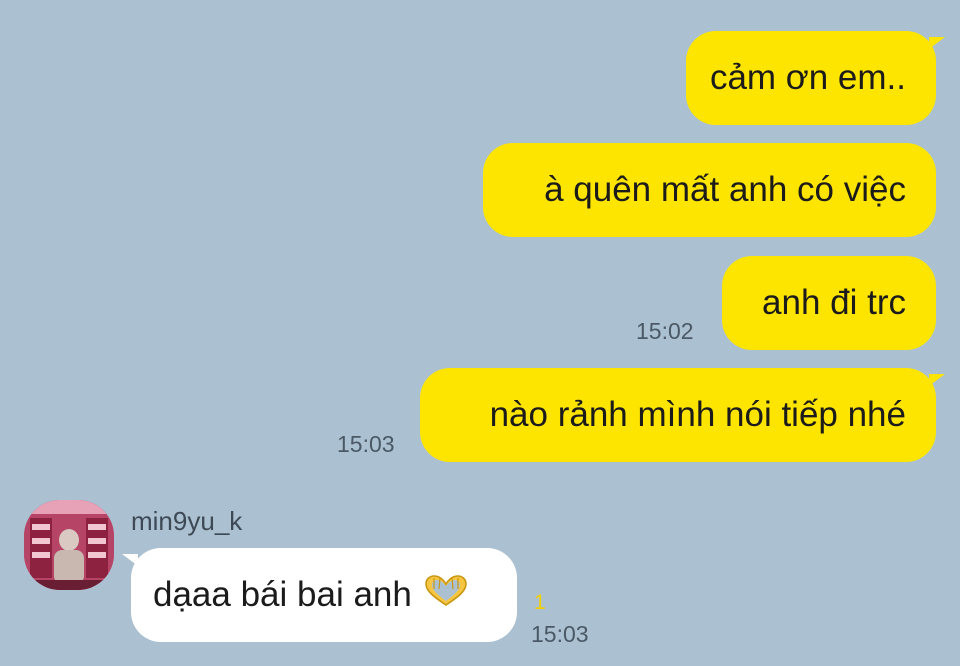  What do you see at coordinates (446, 595) in the screenshot?
I see `heart-hands-icon` at bounding box center [446, 595].